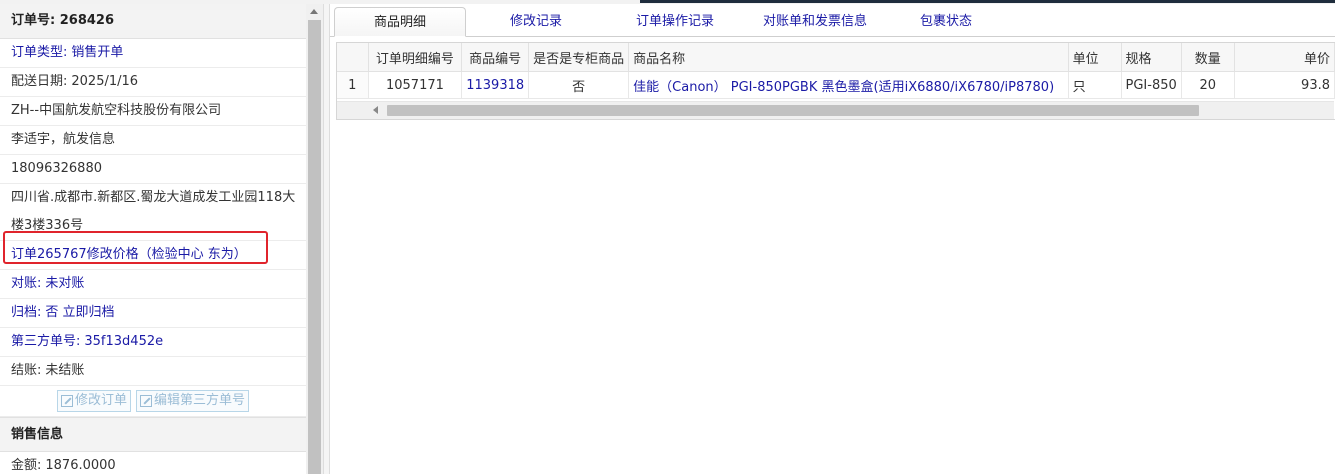 This screenshot has height=474, width=1335. What do you see at coordinates (1151, 85) in the screenshot?
I see `spec-cell: PGI-850` at bounding box center [1151, 85].